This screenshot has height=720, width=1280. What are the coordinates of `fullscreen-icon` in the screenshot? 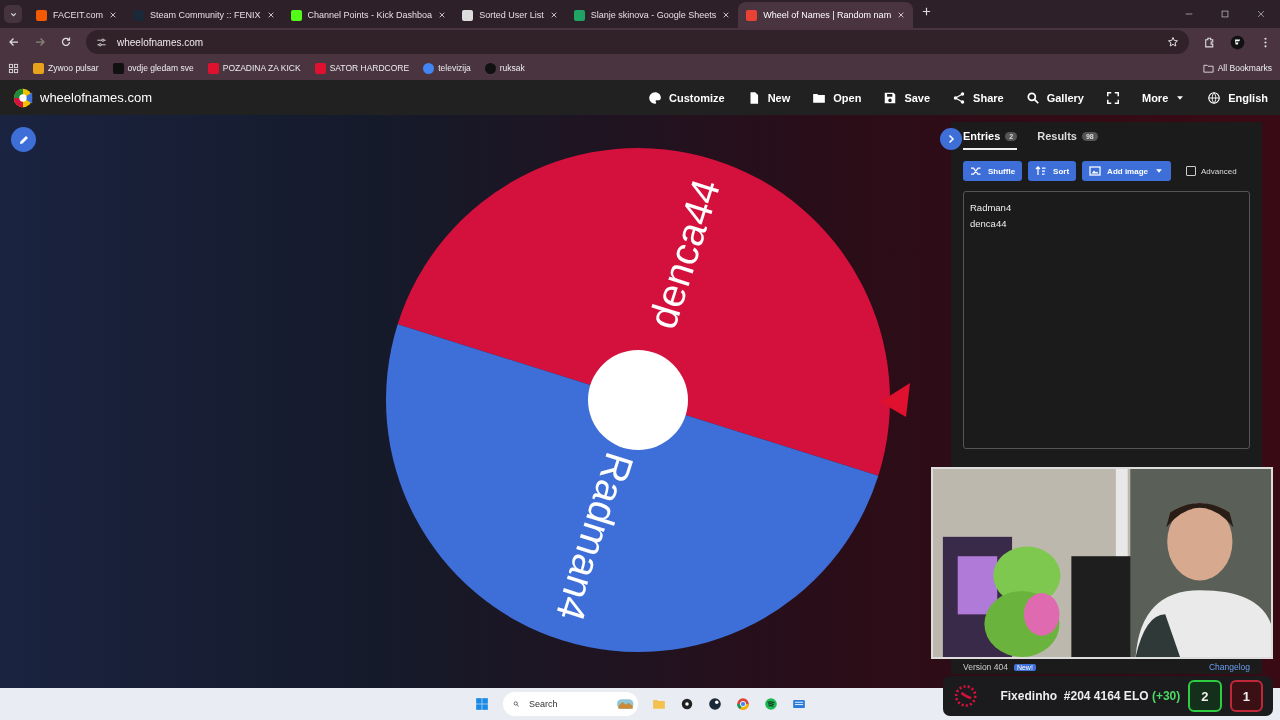 It's located at (1113, 97).